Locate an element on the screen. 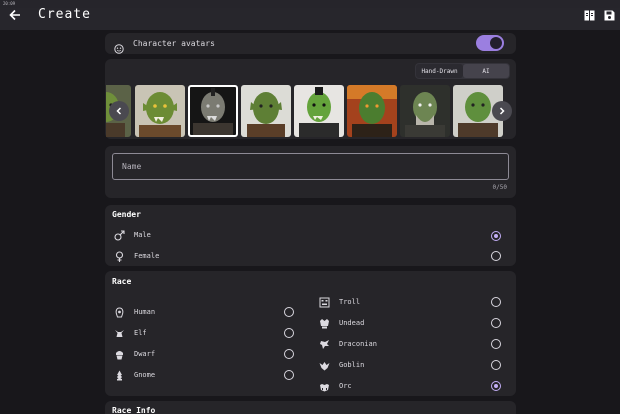 The width and height of the screenshot is (620, 414). gender-option-label: Male is located at coordinates (142, 235).